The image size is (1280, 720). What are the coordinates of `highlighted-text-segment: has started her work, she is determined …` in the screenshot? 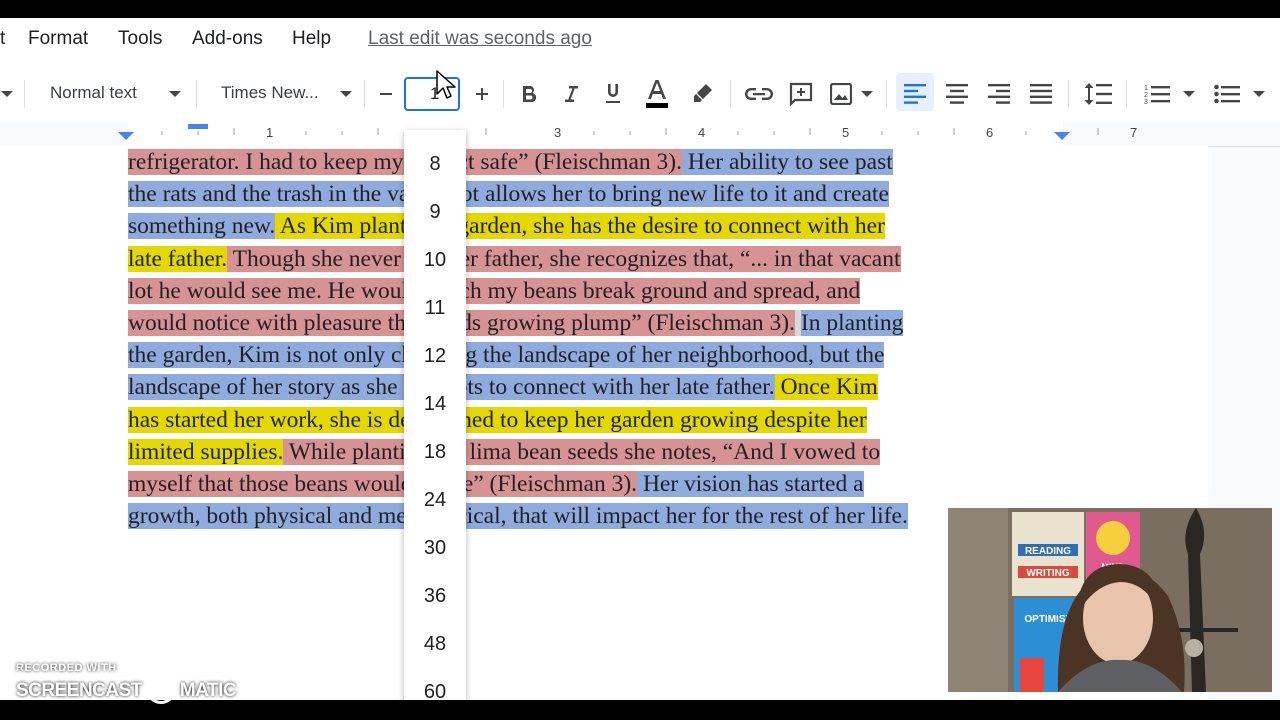 It's located at (497, 419).